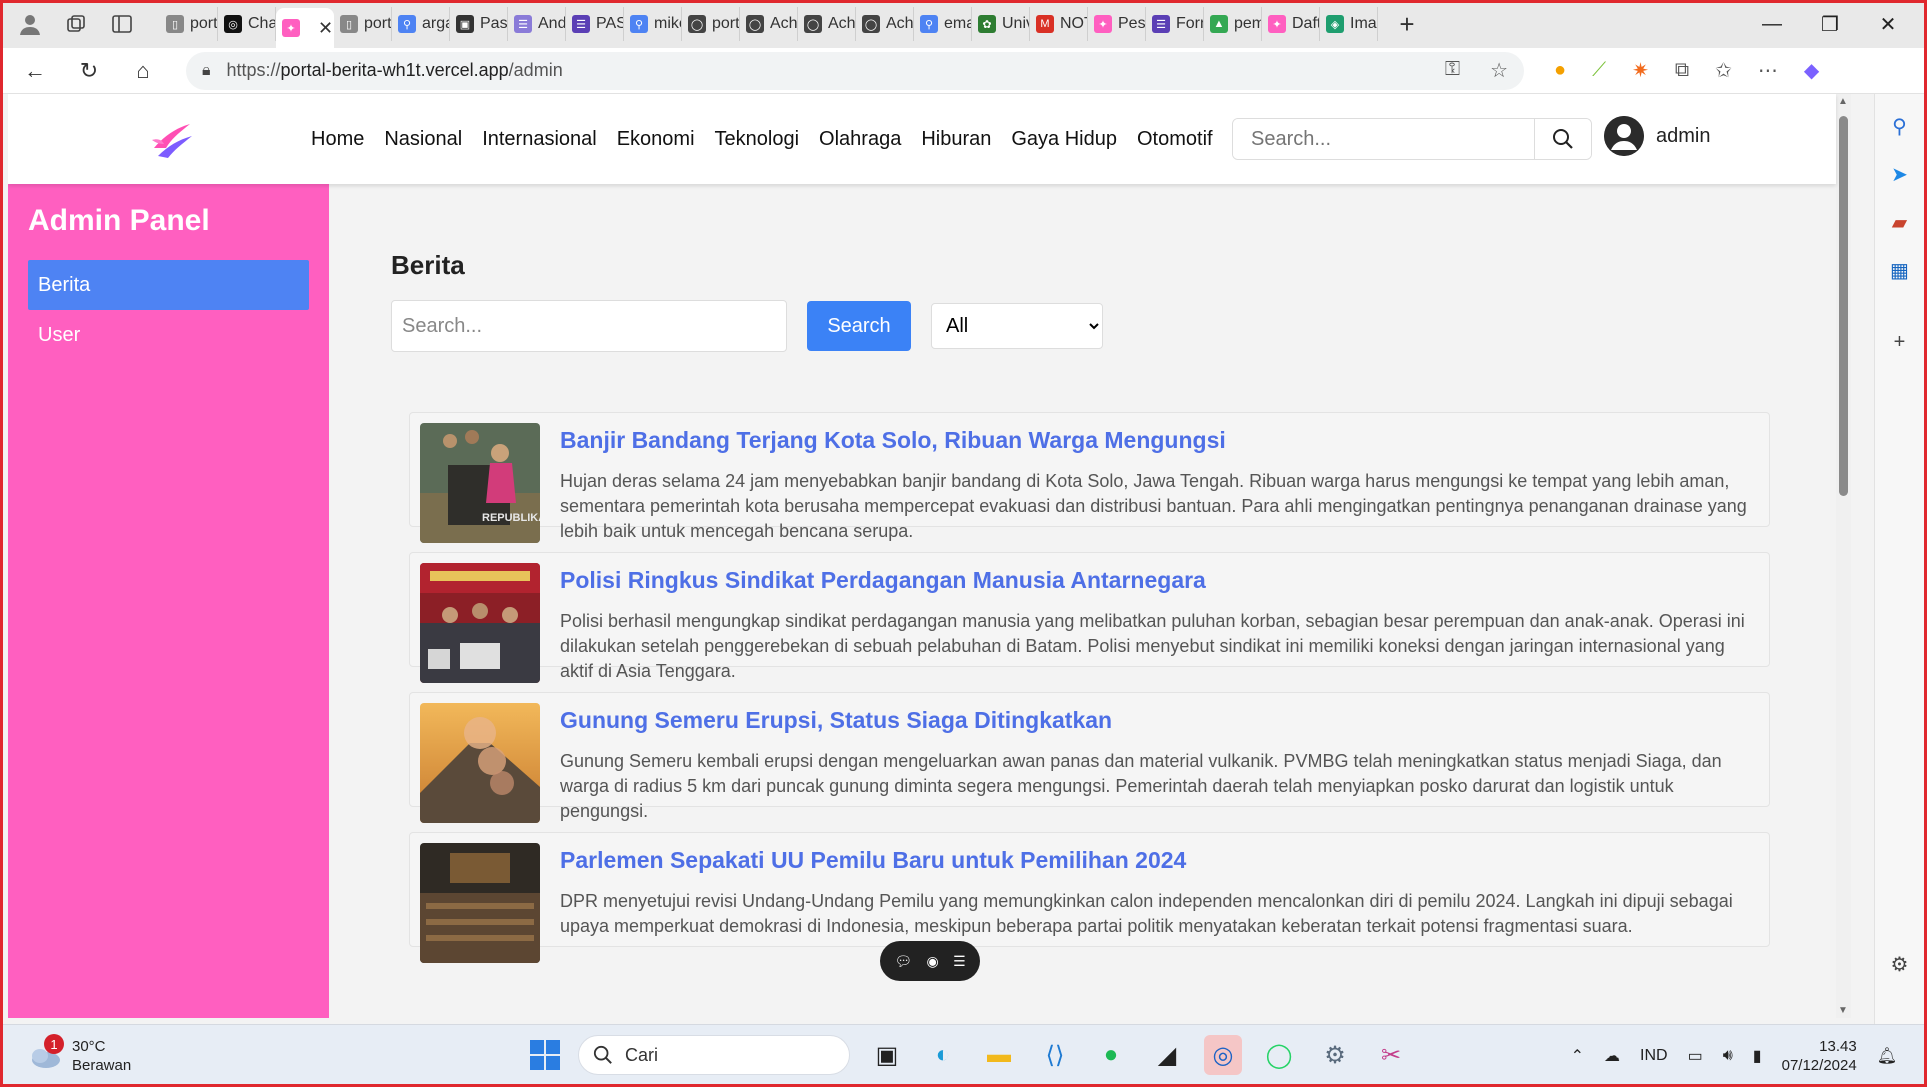  I want to click on page-scrollbar: ▲ ▼, so click(1843, 556).